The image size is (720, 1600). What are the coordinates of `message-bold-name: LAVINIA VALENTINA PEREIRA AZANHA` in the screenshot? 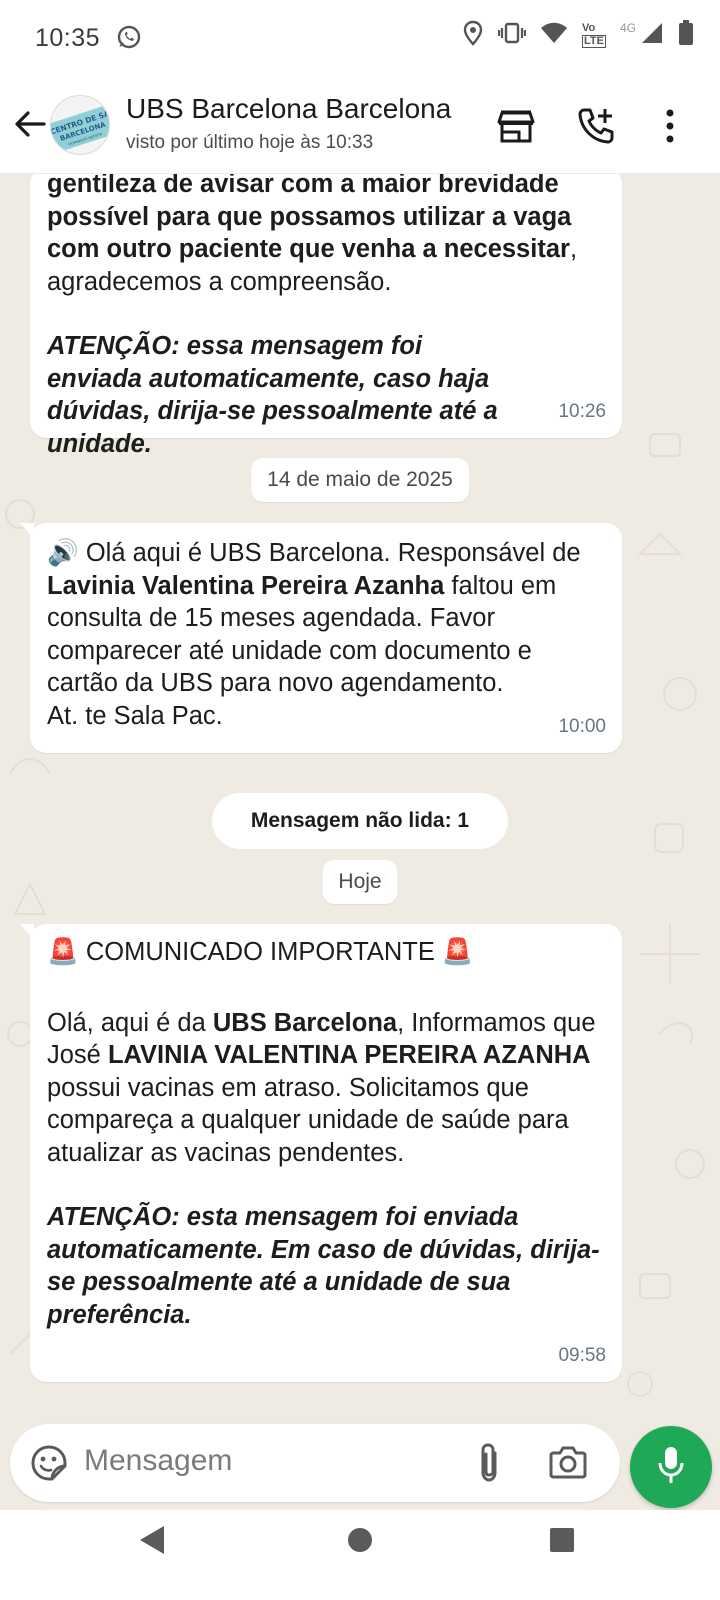 It's located at (349, 1055).